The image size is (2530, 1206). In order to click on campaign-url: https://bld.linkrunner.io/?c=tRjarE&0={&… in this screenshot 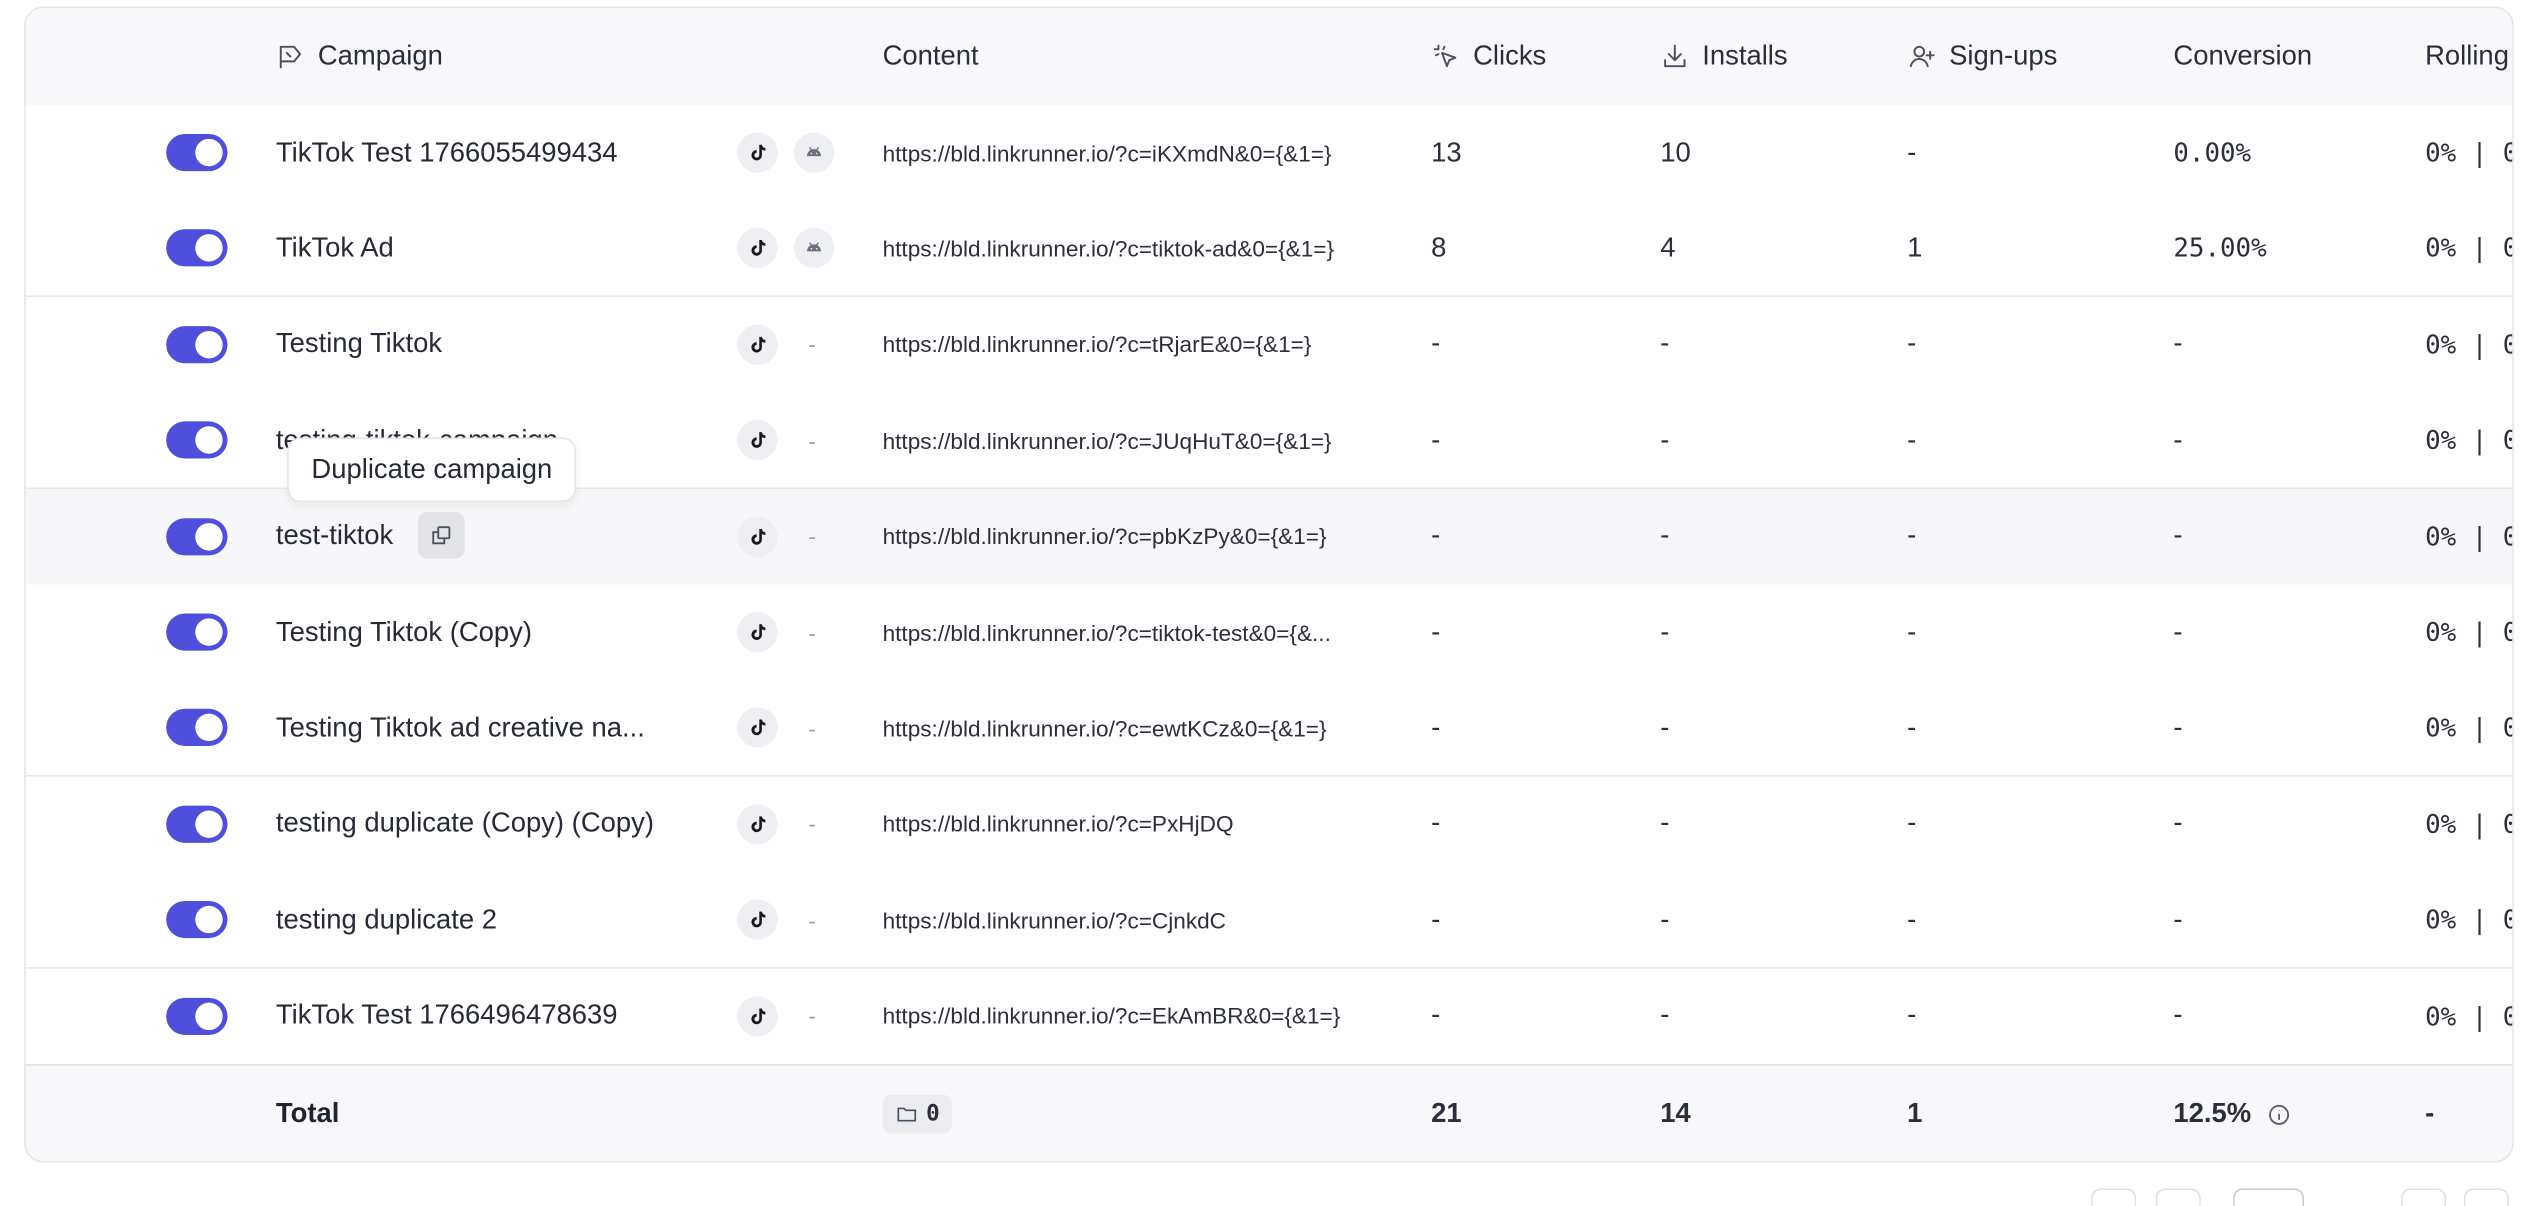, I will do `click(1097, 344)`.